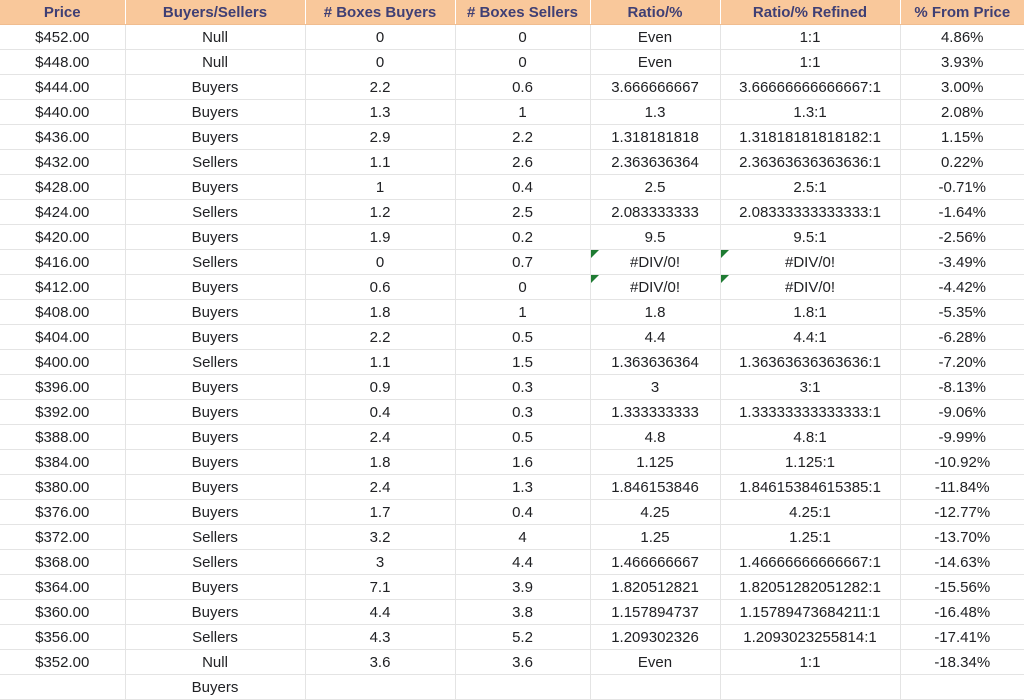  I want to click on cell-ratioref: 1.36363636363636:1, so click(810, 362).